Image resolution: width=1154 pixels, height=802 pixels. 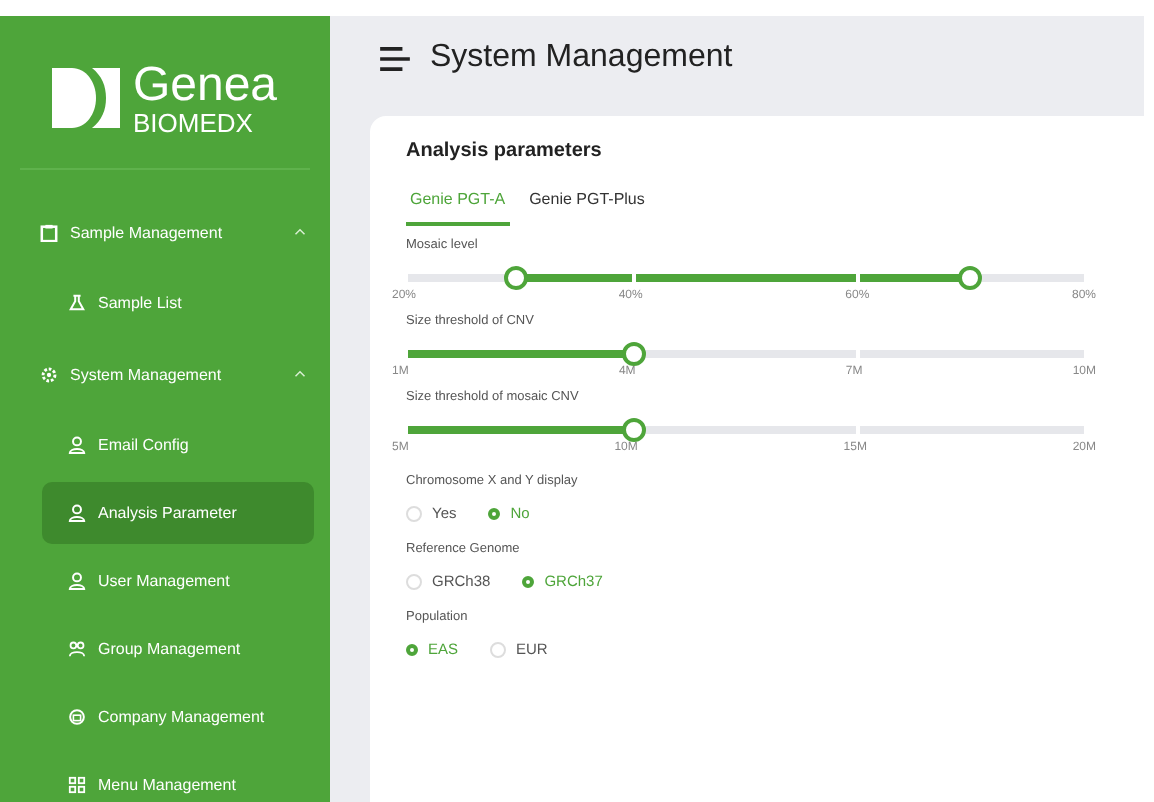 I want to click on page-title: System Management, so click(x=581, y=58).